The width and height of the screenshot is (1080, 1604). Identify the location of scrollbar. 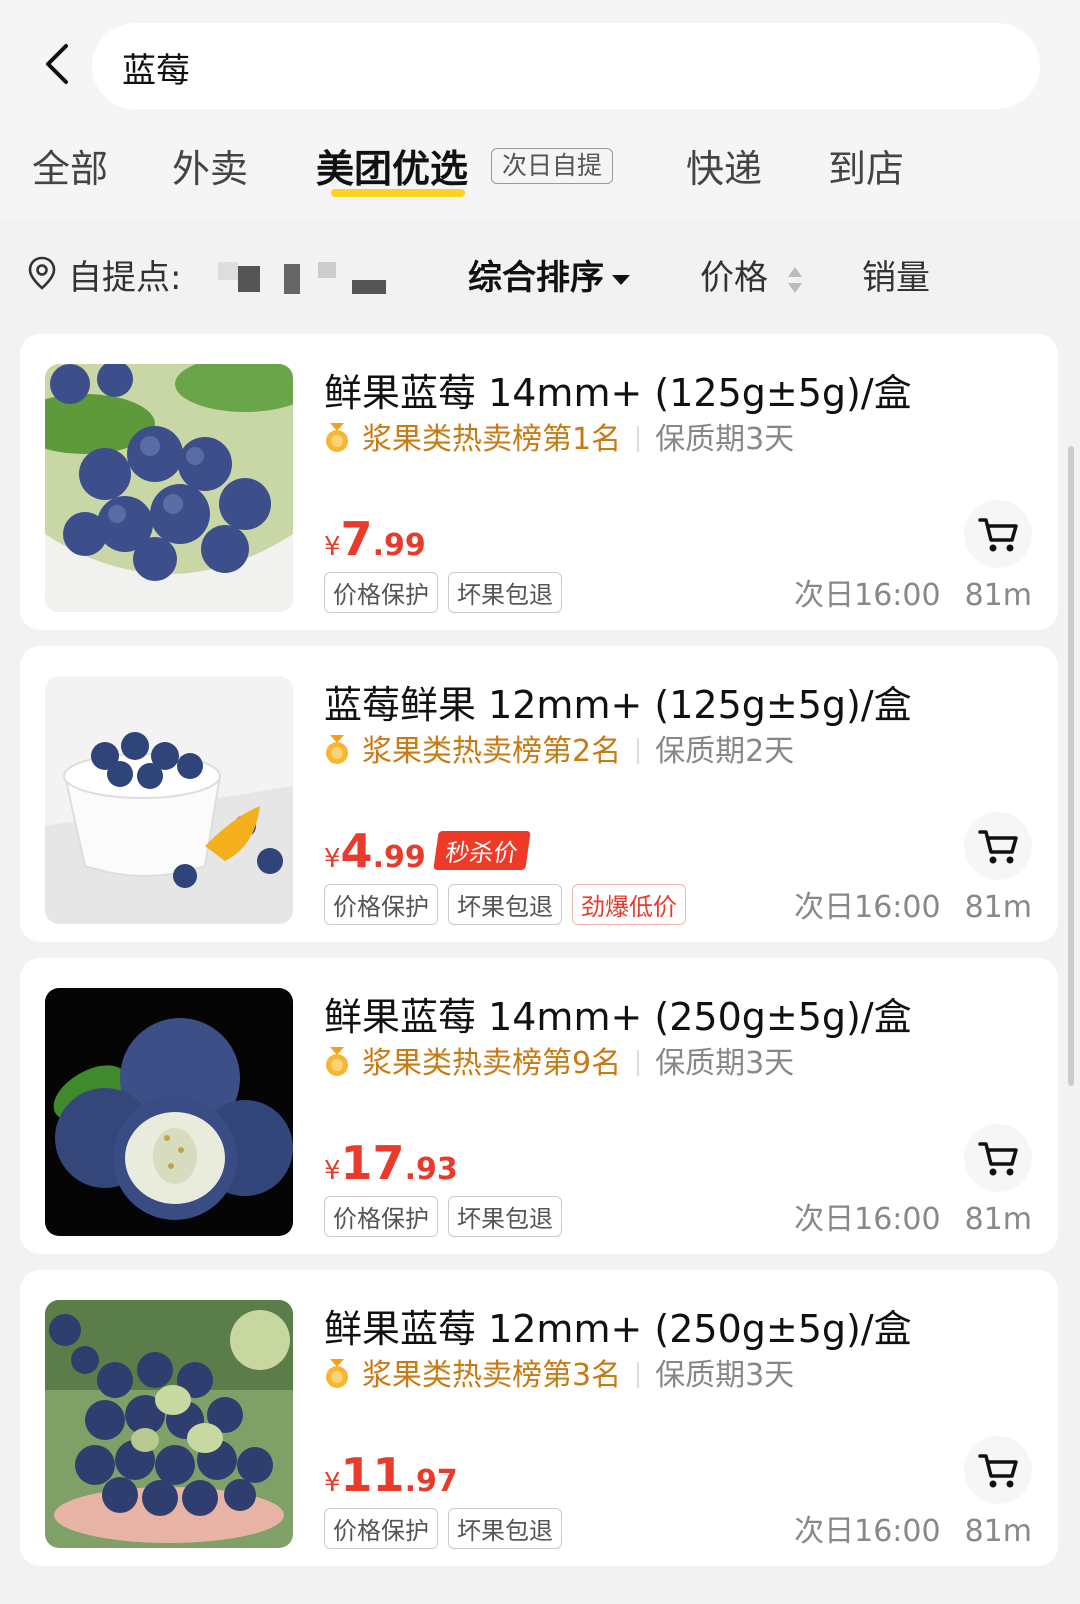
(1071, 766).